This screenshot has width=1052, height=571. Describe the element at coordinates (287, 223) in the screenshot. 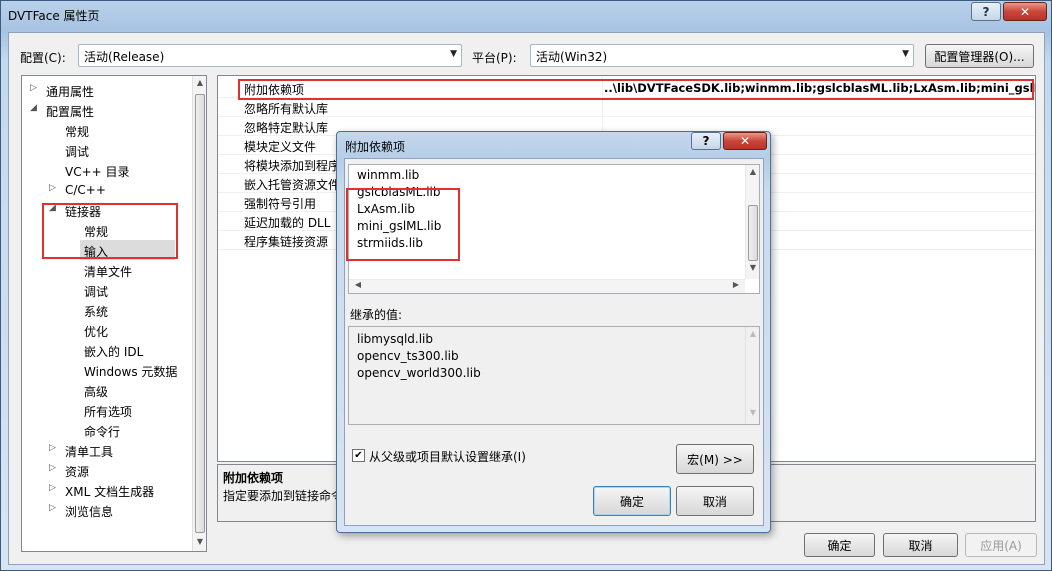

I see `property-name: 延迟加载的 DLL` at that location.